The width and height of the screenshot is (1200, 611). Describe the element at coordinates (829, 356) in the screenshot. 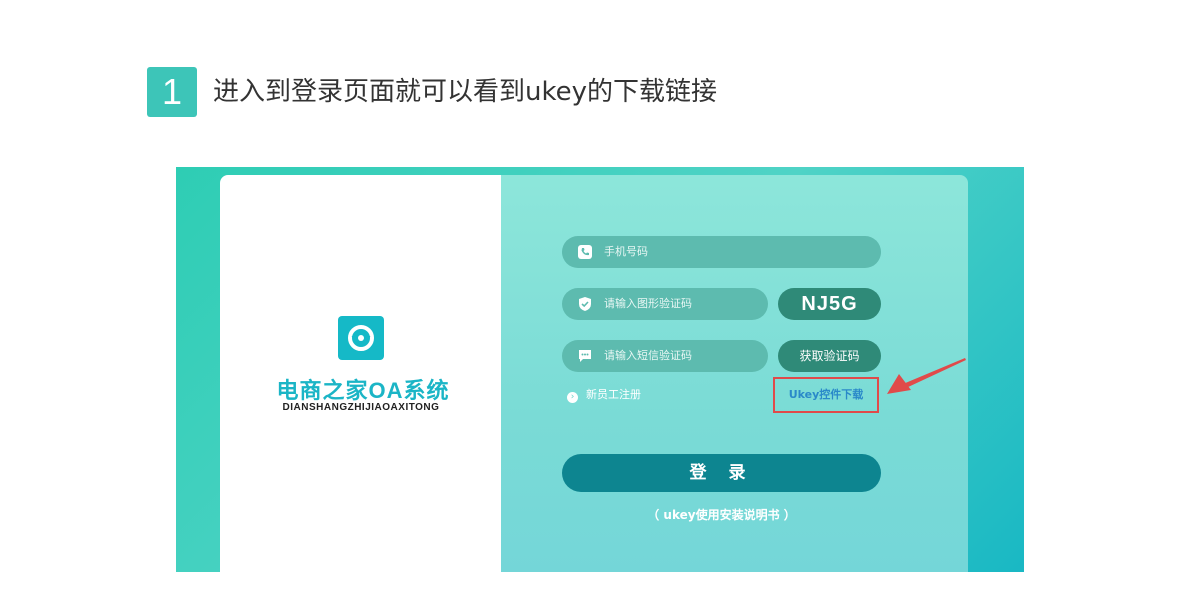

I see `get-code-button: 获取验证码` at that location.